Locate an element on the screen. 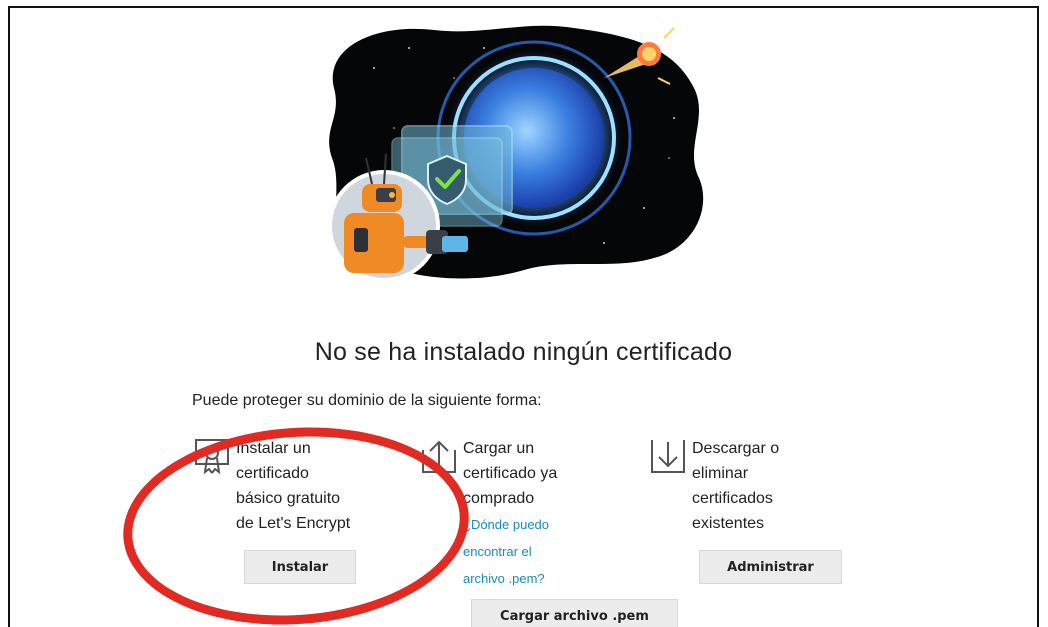  option-line: certificado ya is located at coordinates (510, 473).